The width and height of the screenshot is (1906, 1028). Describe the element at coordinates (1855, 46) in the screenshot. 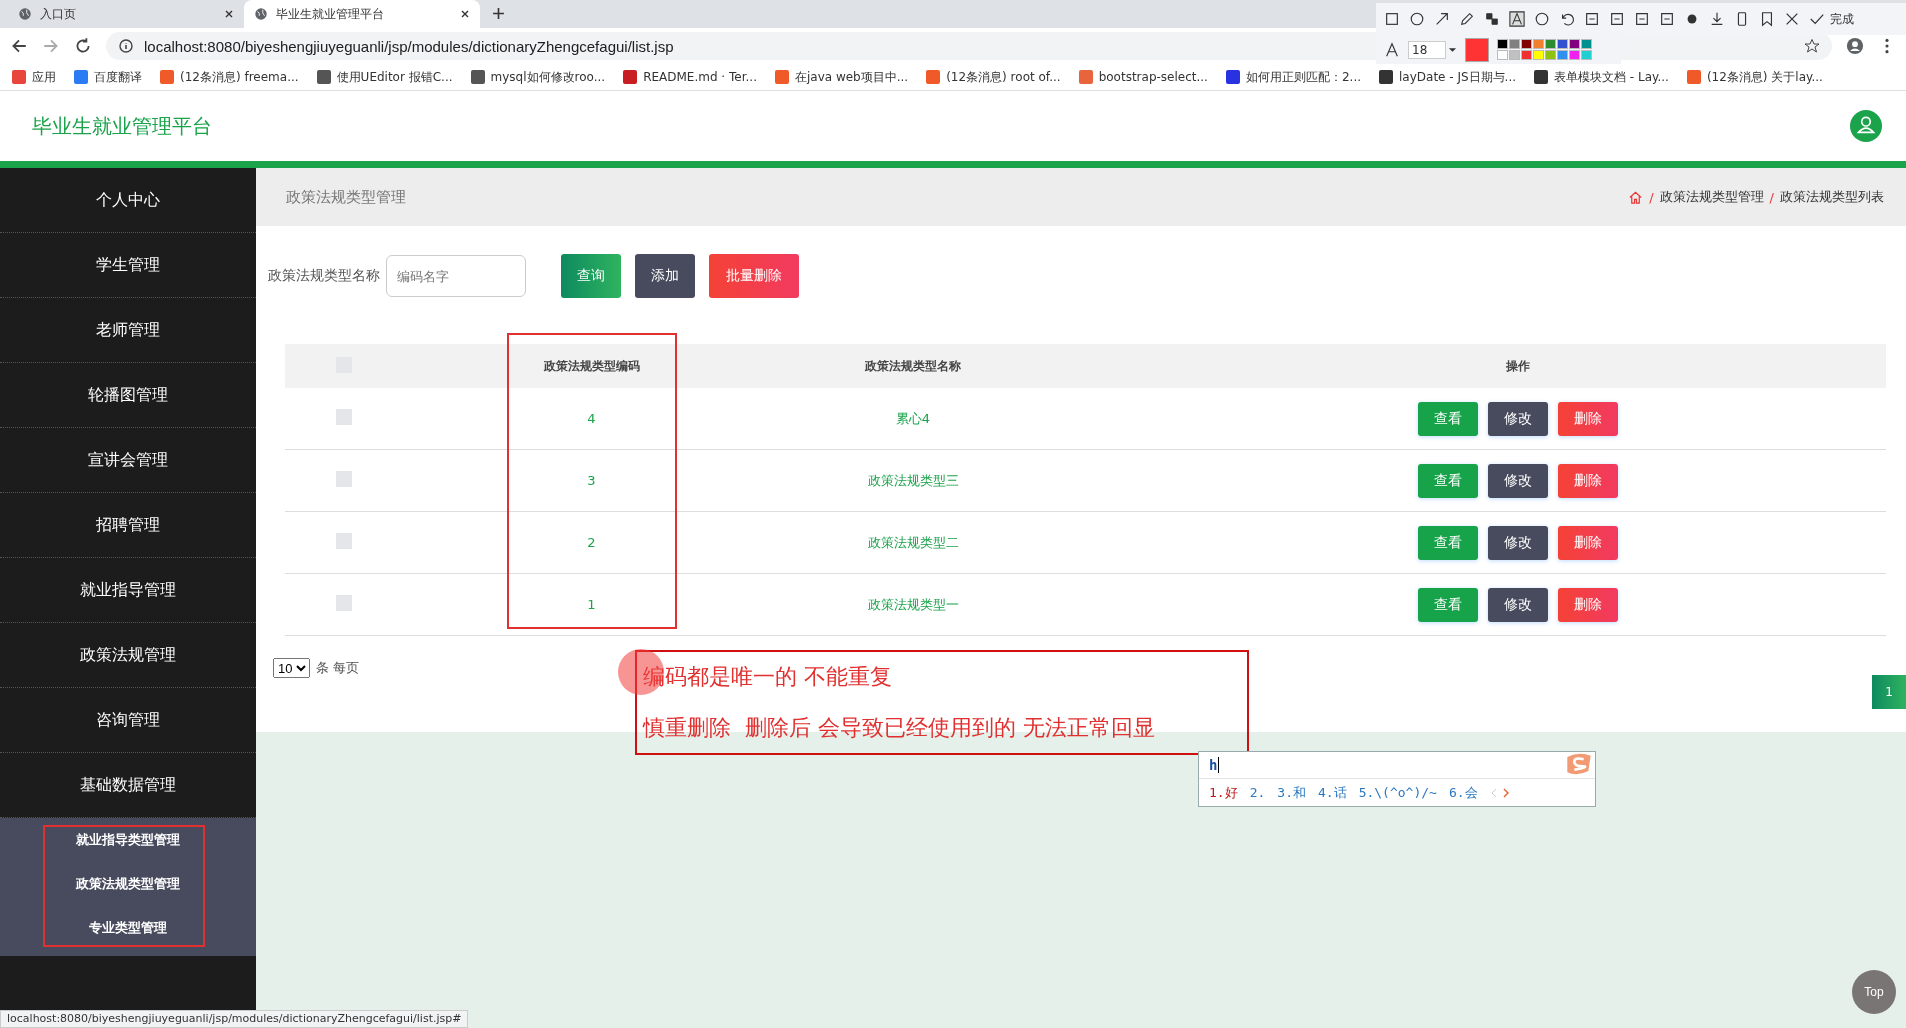

I see `avatar-icon` at that location.